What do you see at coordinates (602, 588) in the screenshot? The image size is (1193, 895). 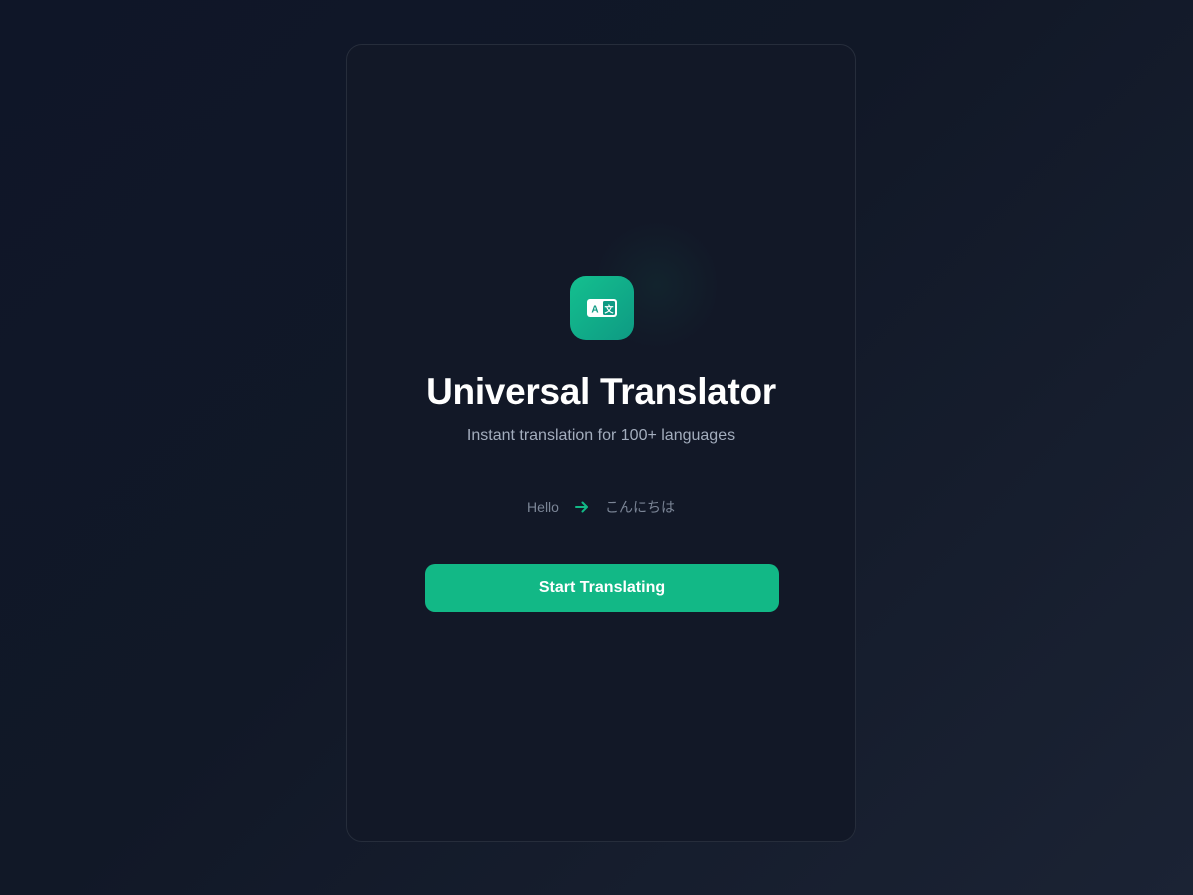 I see `start-translating-button: Start Translating` at bounding box center [602, 588].